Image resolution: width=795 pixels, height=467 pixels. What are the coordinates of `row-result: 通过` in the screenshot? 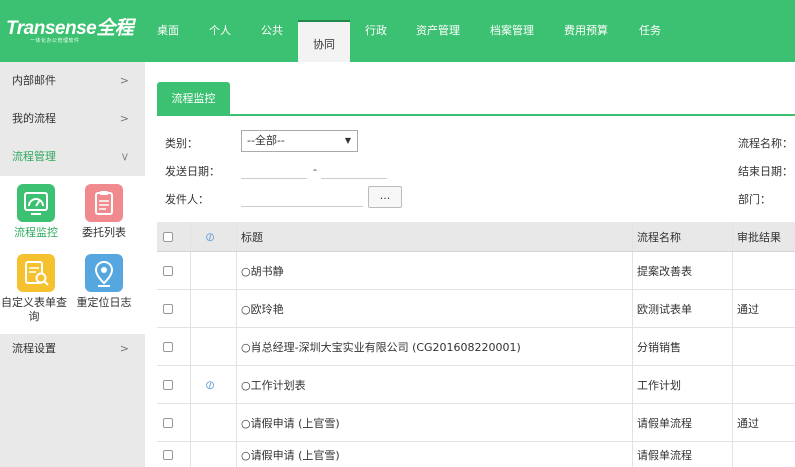 It's located at (748, 309).